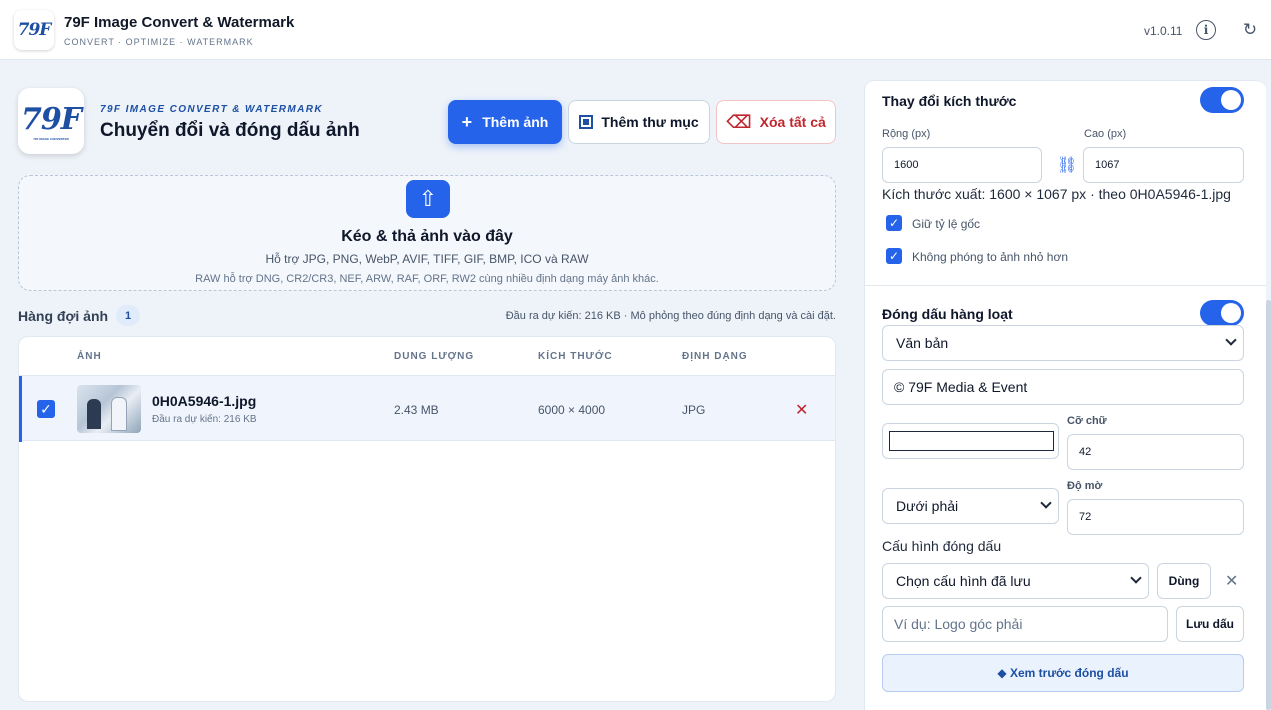  Describe the element at coordinates (586, 122) in the screenshot. I see `folder-icon` at that location.